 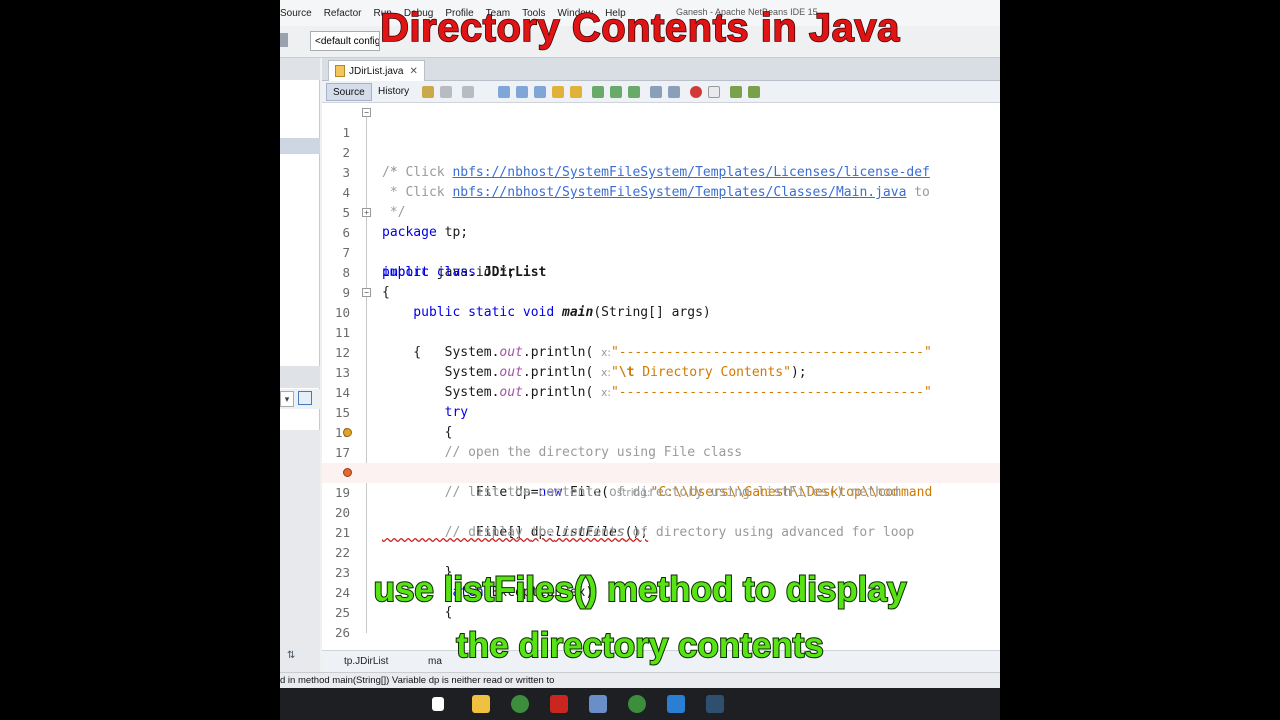 I want to click on code-line: 8 {, so click(x=661, y=271).